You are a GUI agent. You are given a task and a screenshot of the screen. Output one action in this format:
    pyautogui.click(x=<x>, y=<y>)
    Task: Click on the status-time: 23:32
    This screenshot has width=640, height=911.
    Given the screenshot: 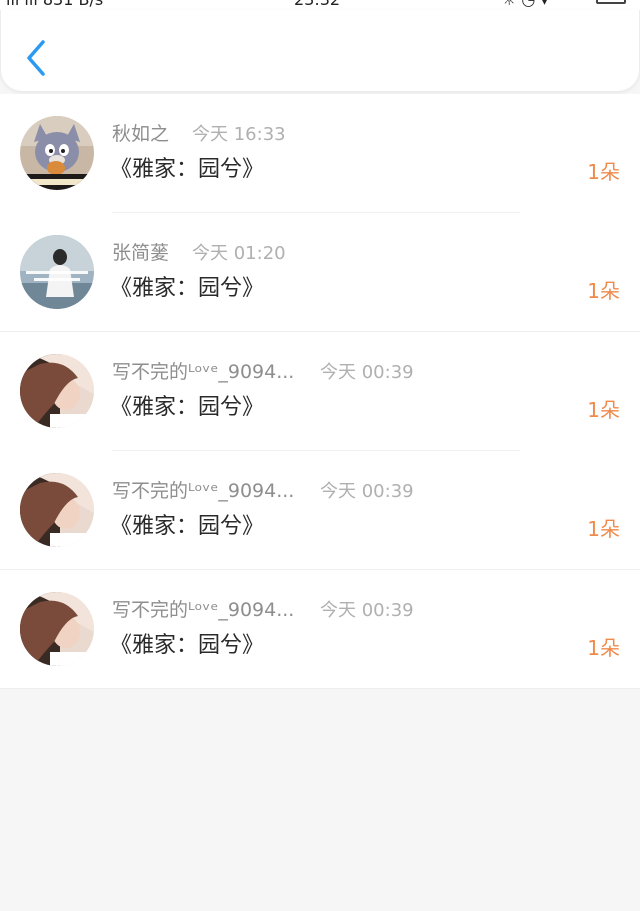 What is the action you would take?
    pyautogui.click(x=317, y=4)
    